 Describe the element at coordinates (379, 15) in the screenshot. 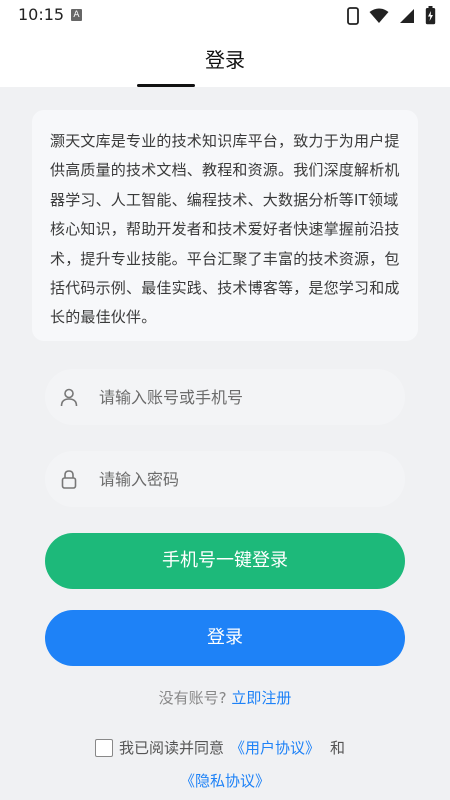

I see `wifi-icon` at that location.